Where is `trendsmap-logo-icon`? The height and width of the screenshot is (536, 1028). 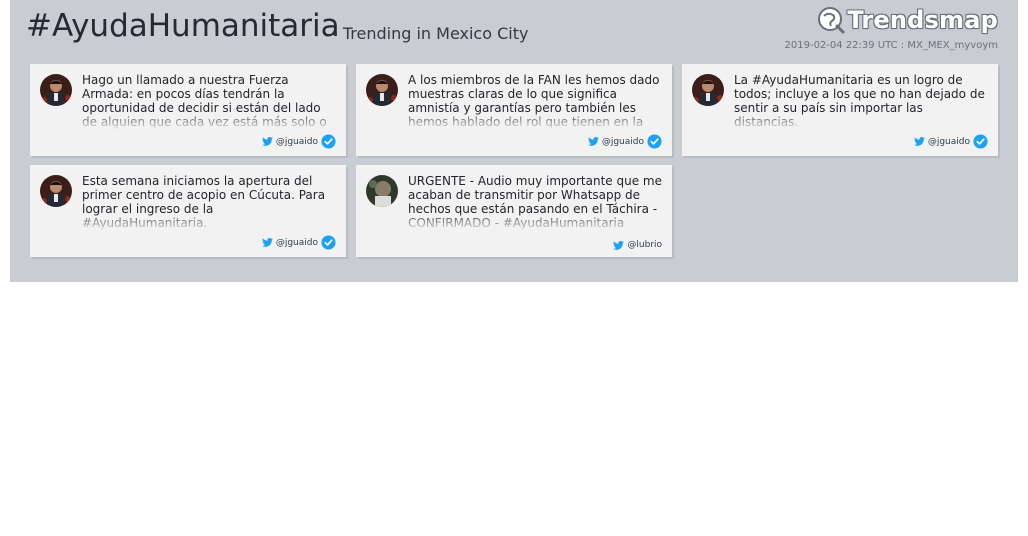 trendsmap-logo-icon is located at coordinates (831, 20).